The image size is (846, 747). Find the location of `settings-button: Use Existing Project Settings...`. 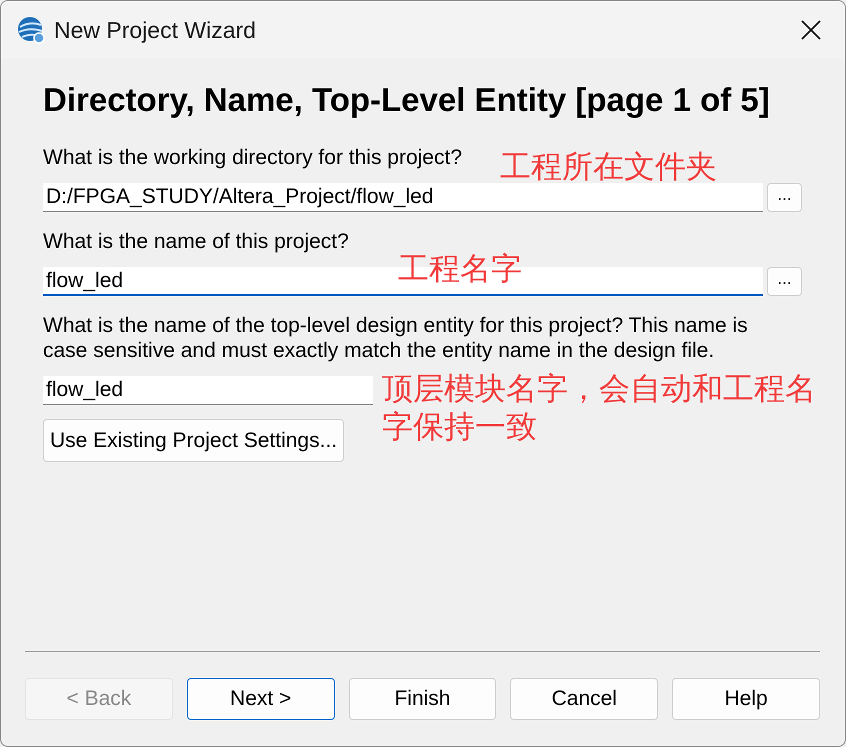

settings-button: Use Existing Project Settings... is located at coordinates (193, 440).